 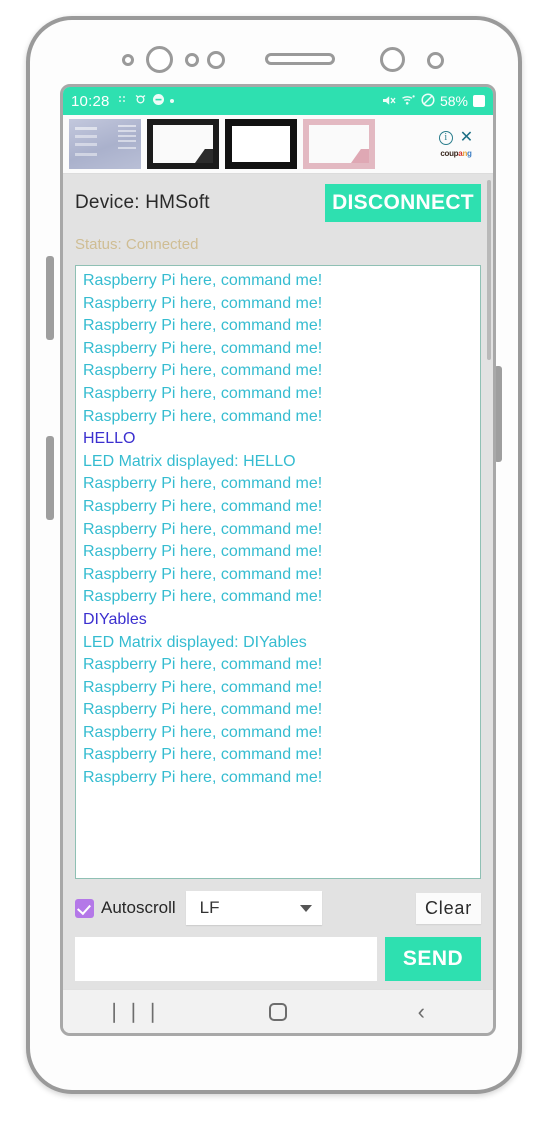 I want to click on log-line-received: LED Matrix displayed: DIYables, so click(x=195, y=642).